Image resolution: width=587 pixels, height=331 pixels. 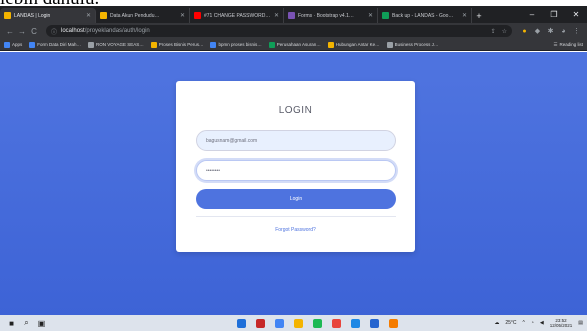 What do you see at coordinates (580, 323) in the screenshot?
I see `notification-icon: ▤` at bounding box center [580, 323].